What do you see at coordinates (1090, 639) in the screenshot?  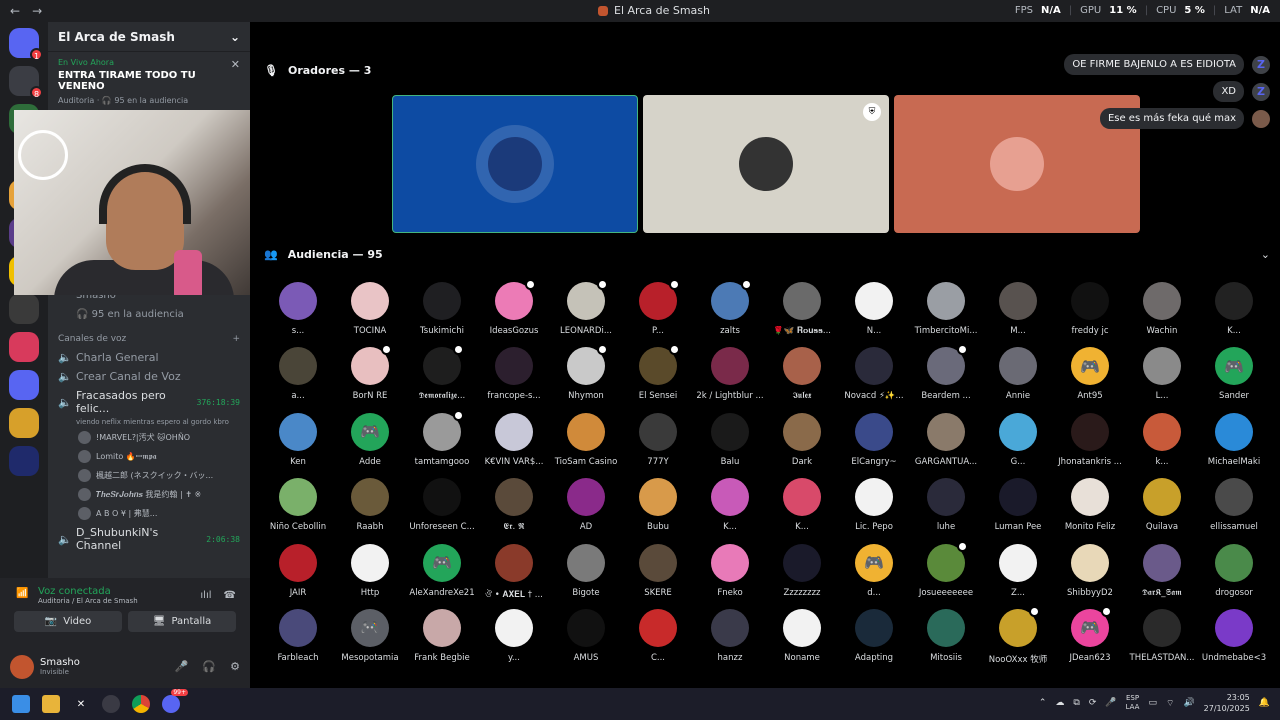 I see `audience-member: 🎮 JDean623` at bounding box center [1090, 639].